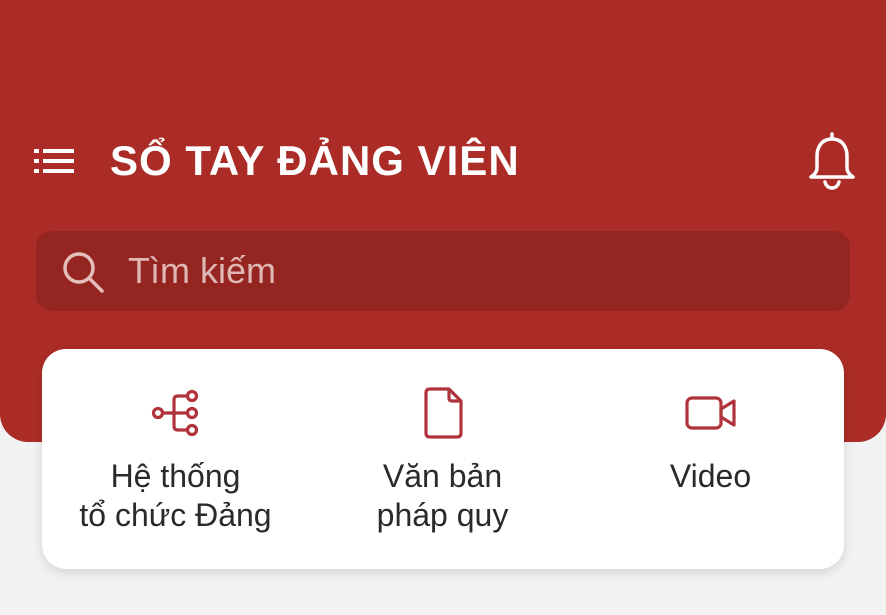  I want to click on search-input, so click(478, 271).